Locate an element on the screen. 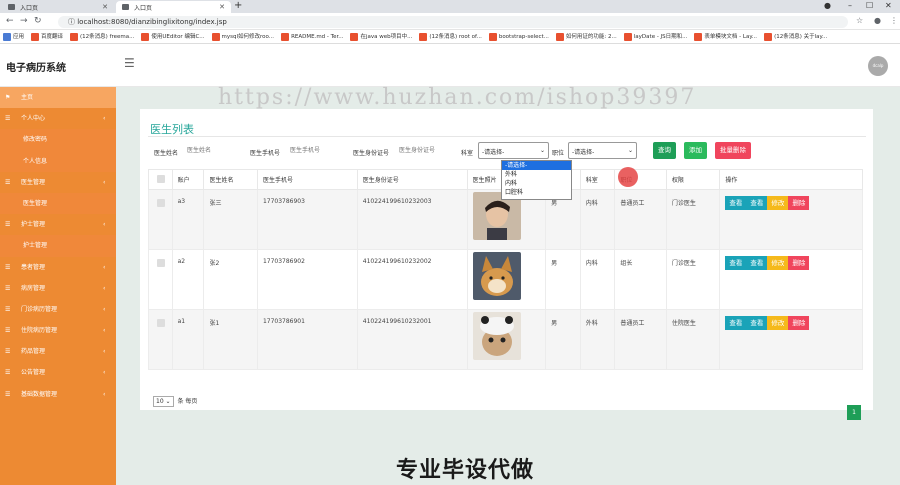 The width and height of the screenshot is (900, 485). sidebar-subitem: 个人信息 is located at coordinates (58, 161).